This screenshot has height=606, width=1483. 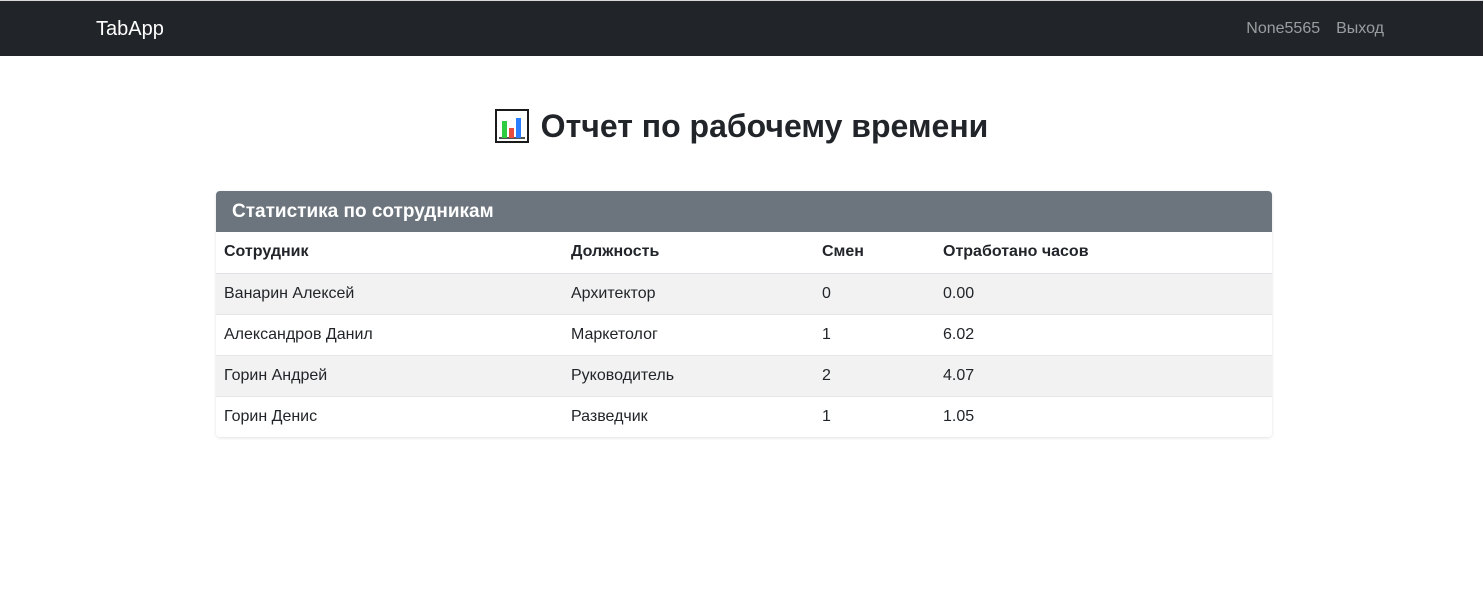 What do you see at coordinates (874, 294) in the screenshot?
I see `cell-shifts: 0` at bounding box center [874, 294].